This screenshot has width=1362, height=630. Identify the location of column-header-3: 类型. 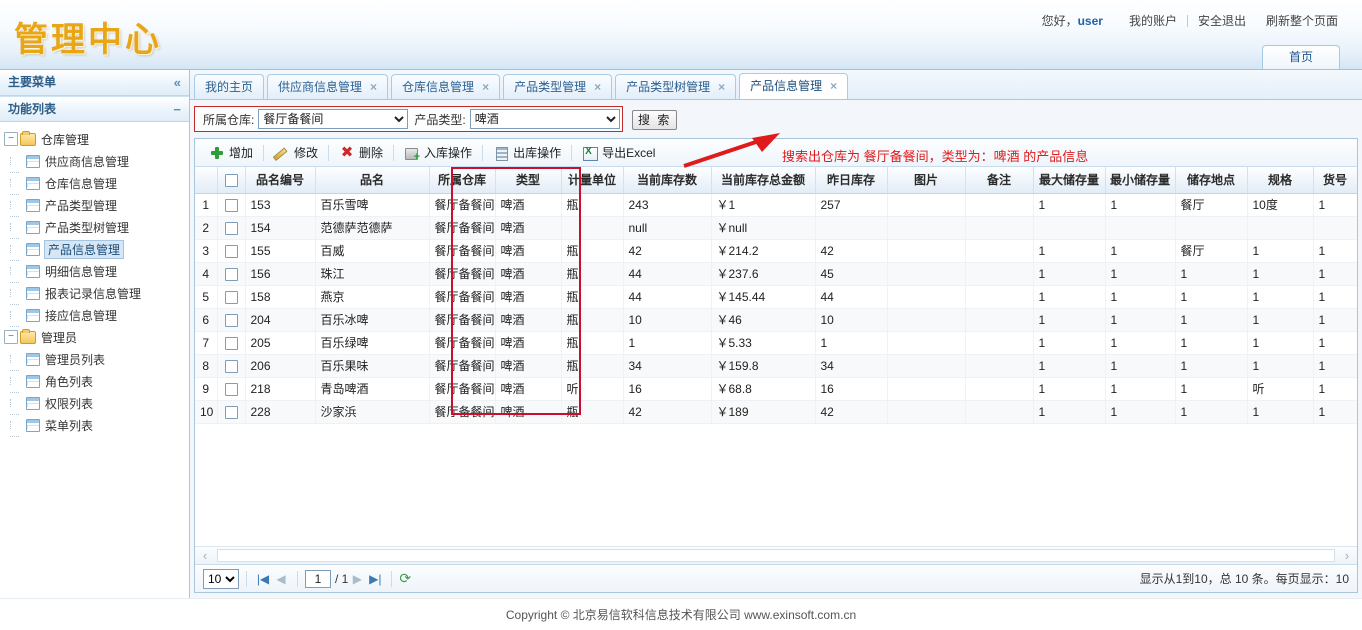
(528, 180).